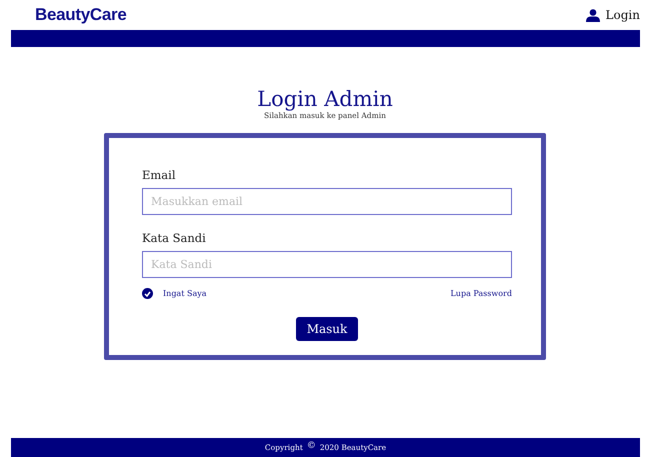 This screenshot has height=457, width=650. I want to click on submit-button: Masuk, so click(327, 329).